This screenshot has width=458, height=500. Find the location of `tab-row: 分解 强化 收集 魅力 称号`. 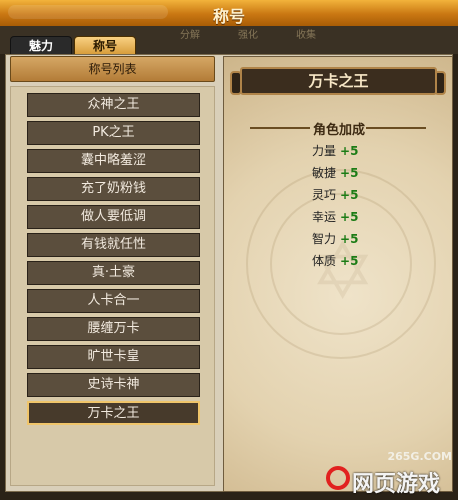

tab-row: 分解 强化 收集 魅力 称号 is located at coordinates (229, 40).